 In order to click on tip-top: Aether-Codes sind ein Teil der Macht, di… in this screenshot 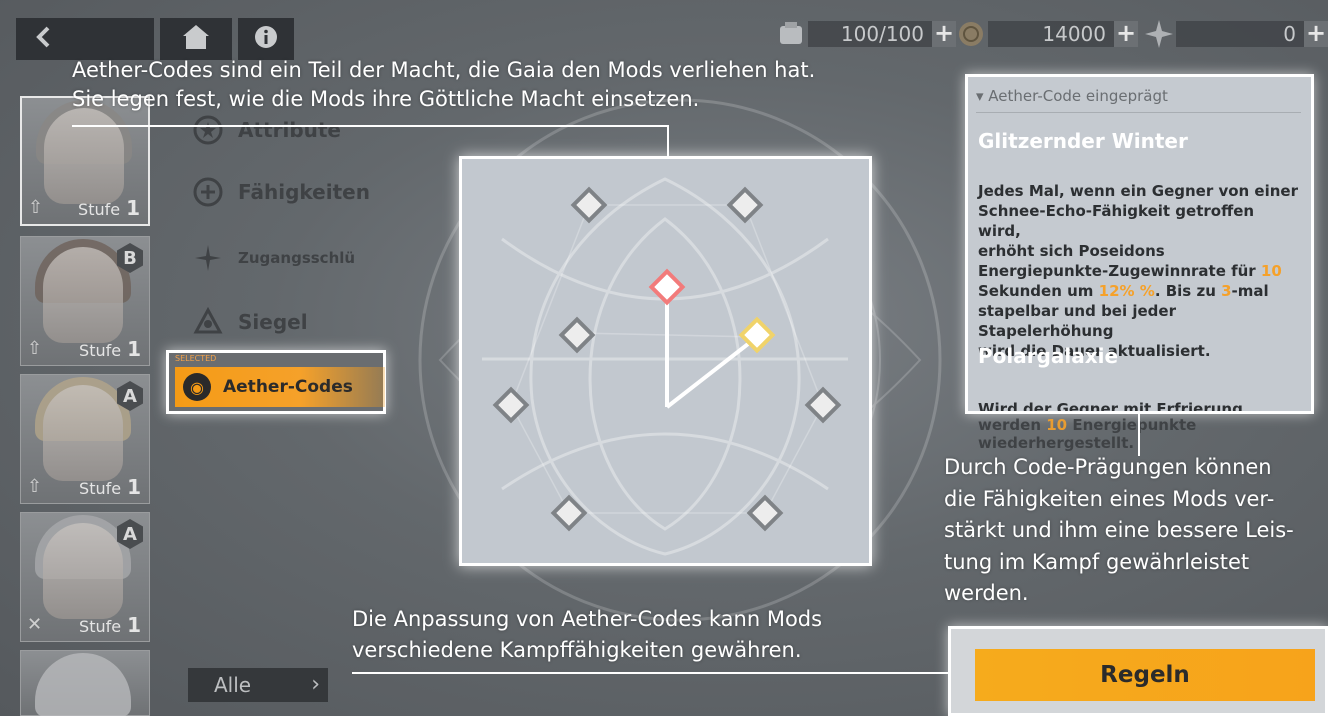, I will do `click(443, 85)`.